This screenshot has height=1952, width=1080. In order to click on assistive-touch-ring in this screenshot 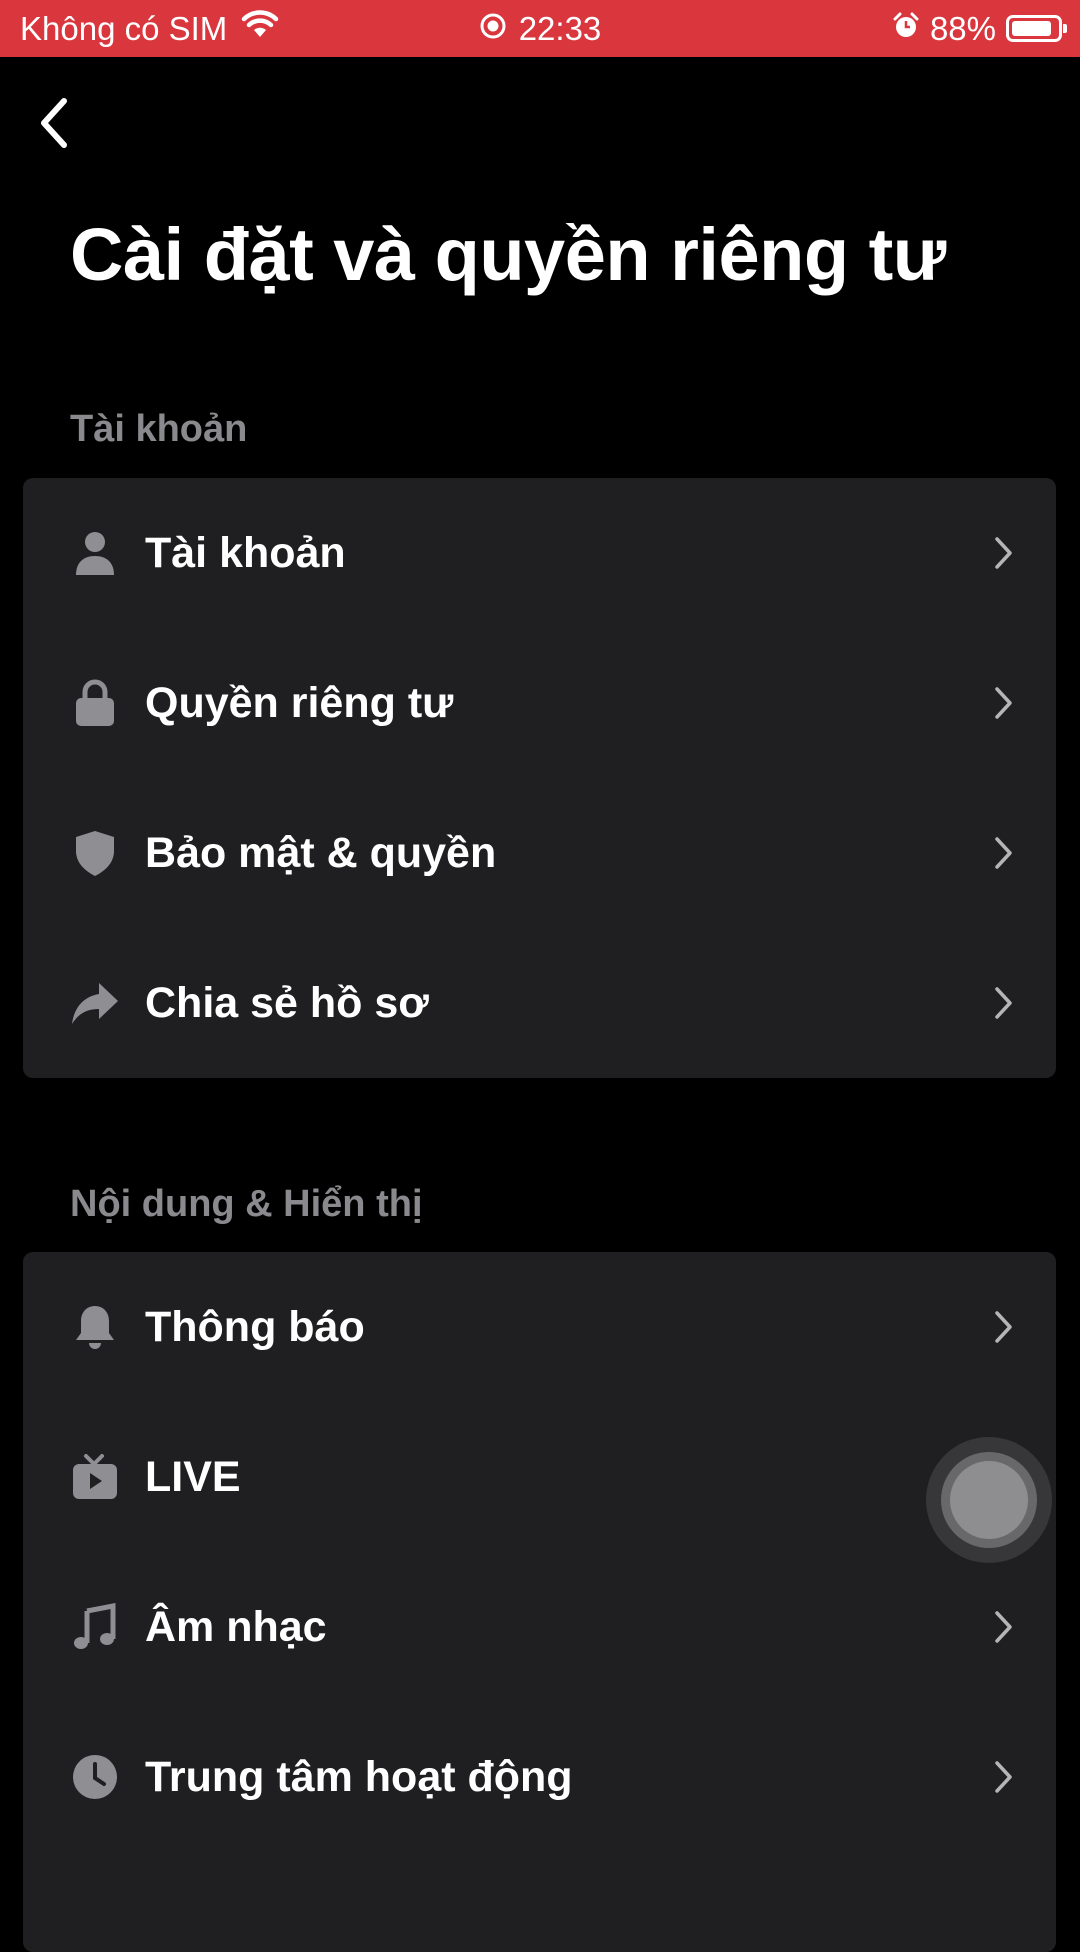, I will do `click(989, 1500)`.